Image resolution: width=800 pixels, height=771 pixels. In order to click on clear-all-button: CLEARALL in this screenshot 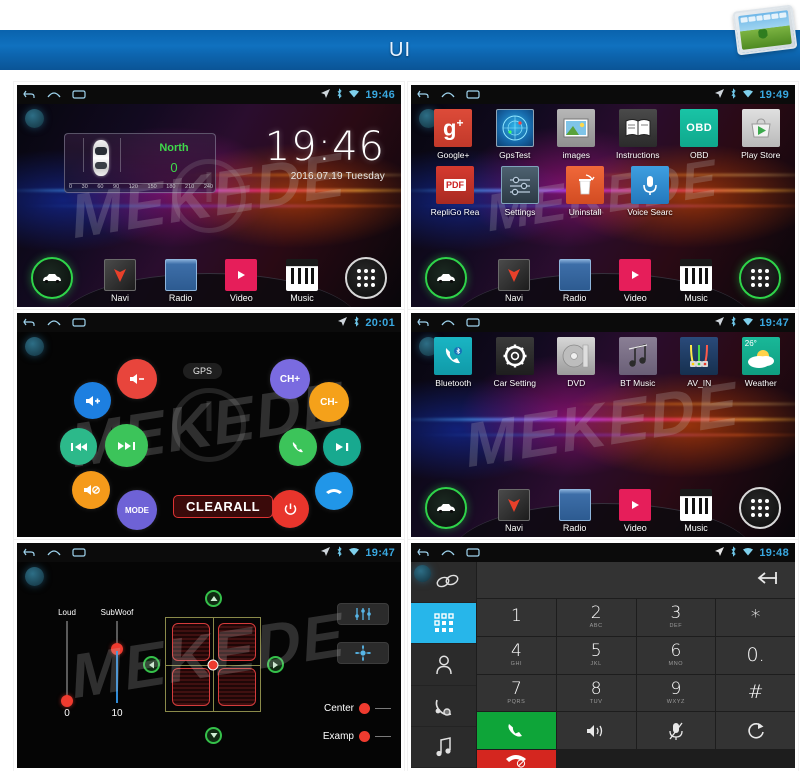, I will do `click(223, 506)`.